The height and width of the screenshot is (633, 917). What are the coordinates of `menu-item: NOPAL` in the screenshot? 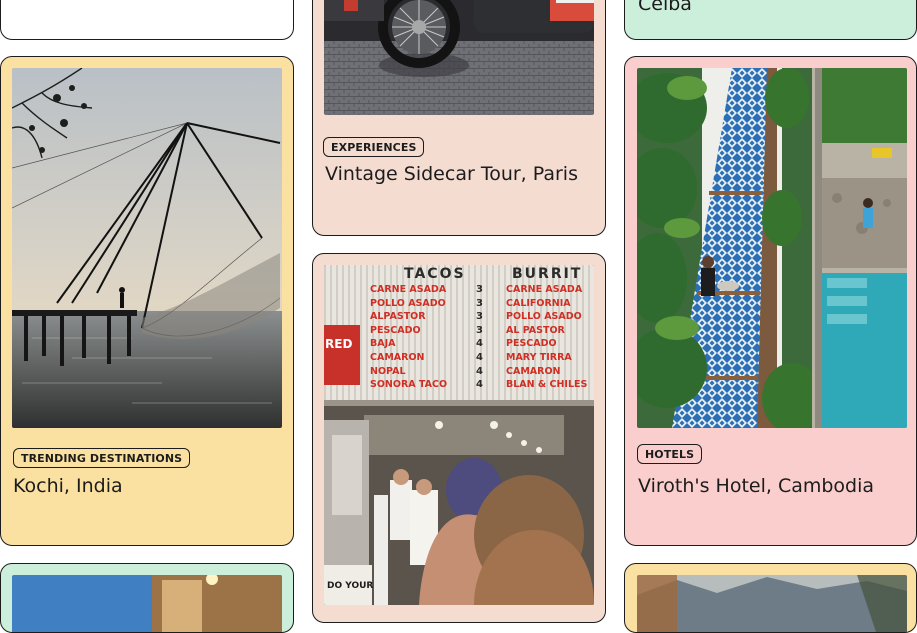 It's located at (388, 371).